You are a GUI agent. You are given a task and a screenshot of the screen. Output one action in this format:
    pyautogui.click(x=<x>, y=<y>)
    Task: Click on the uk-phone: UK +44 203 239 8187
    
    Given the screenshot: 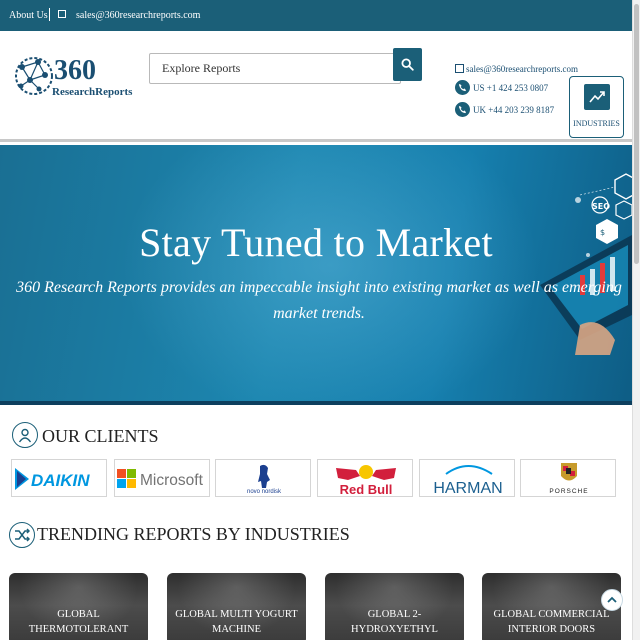 What is the action you would take?
    pyautogui.click(x=513, y=110)
    